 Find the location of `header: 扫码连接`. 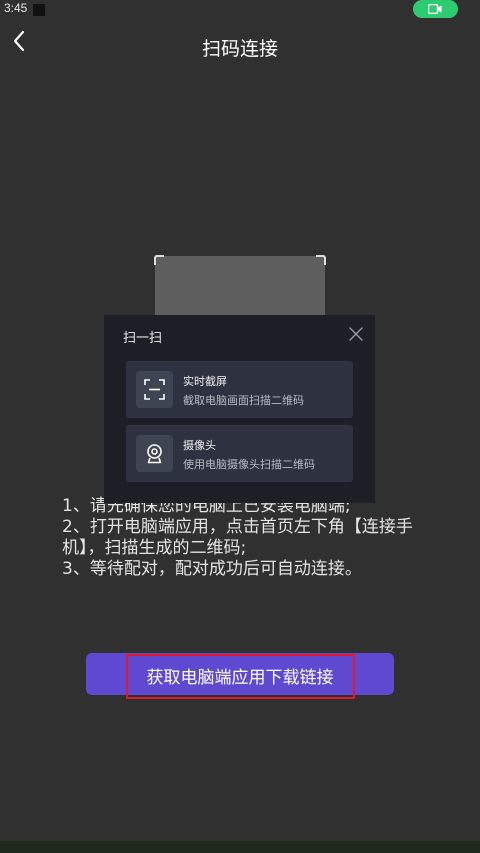

header: 扫码连接 is located at coordinates (240, 45).